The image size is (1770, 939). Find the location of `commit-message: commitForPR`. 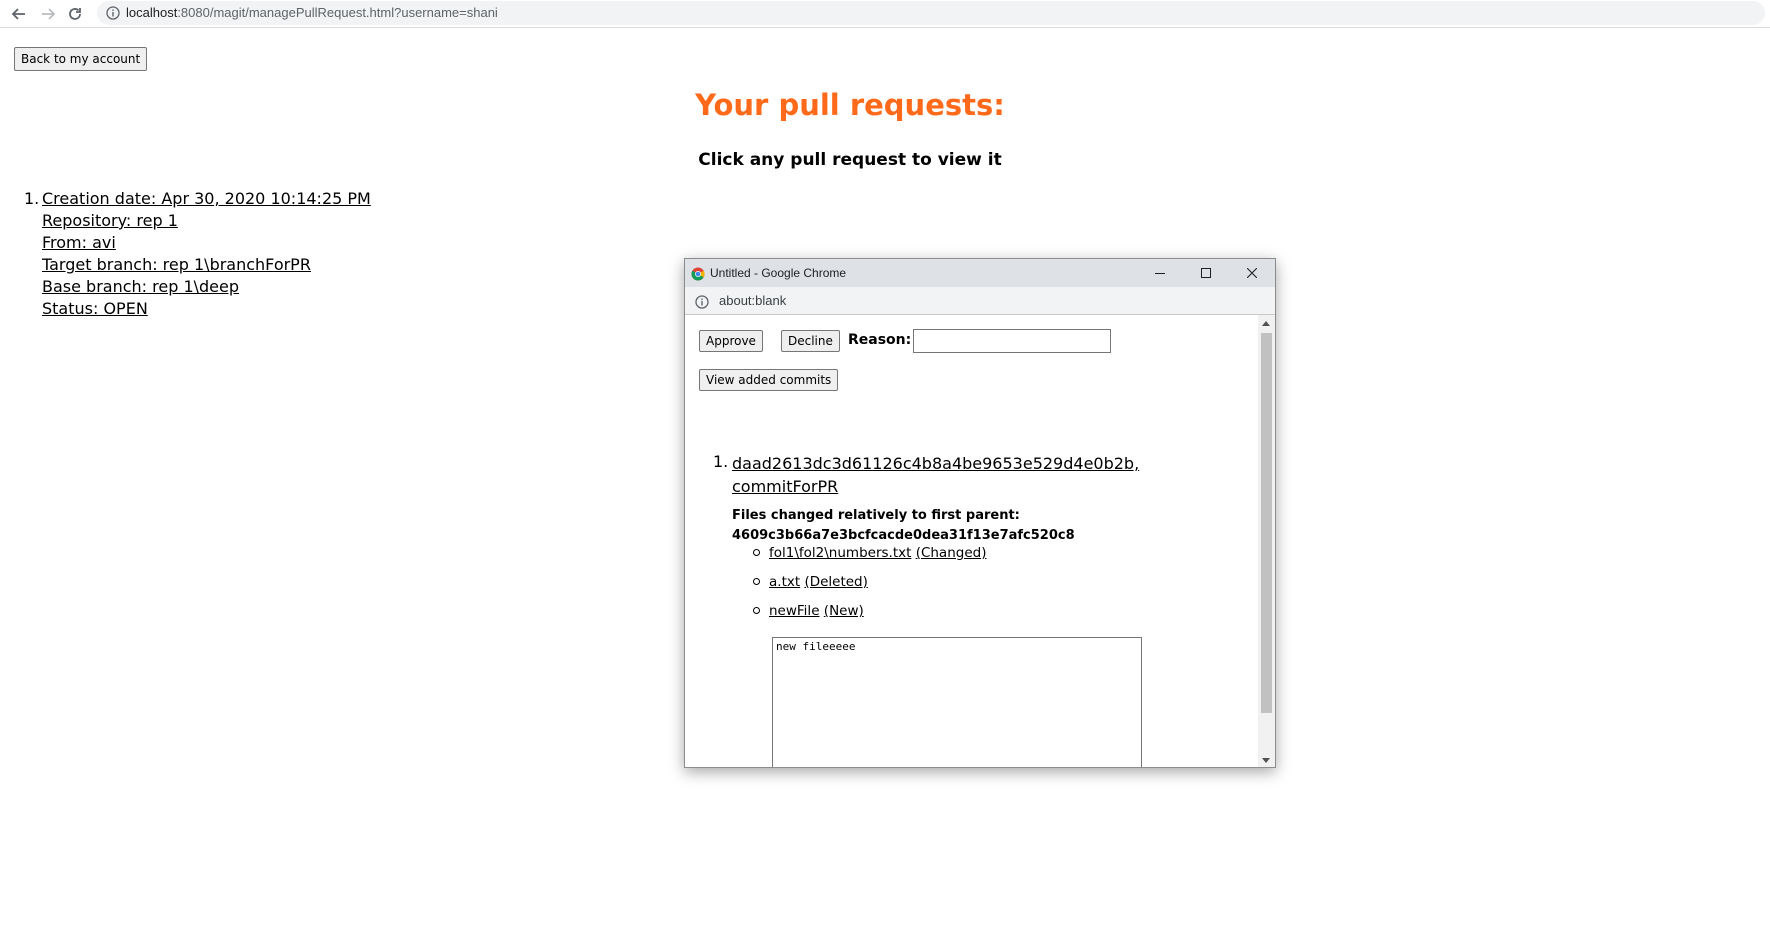

commit-message: commitForPR is located at coordinates (785, 486).